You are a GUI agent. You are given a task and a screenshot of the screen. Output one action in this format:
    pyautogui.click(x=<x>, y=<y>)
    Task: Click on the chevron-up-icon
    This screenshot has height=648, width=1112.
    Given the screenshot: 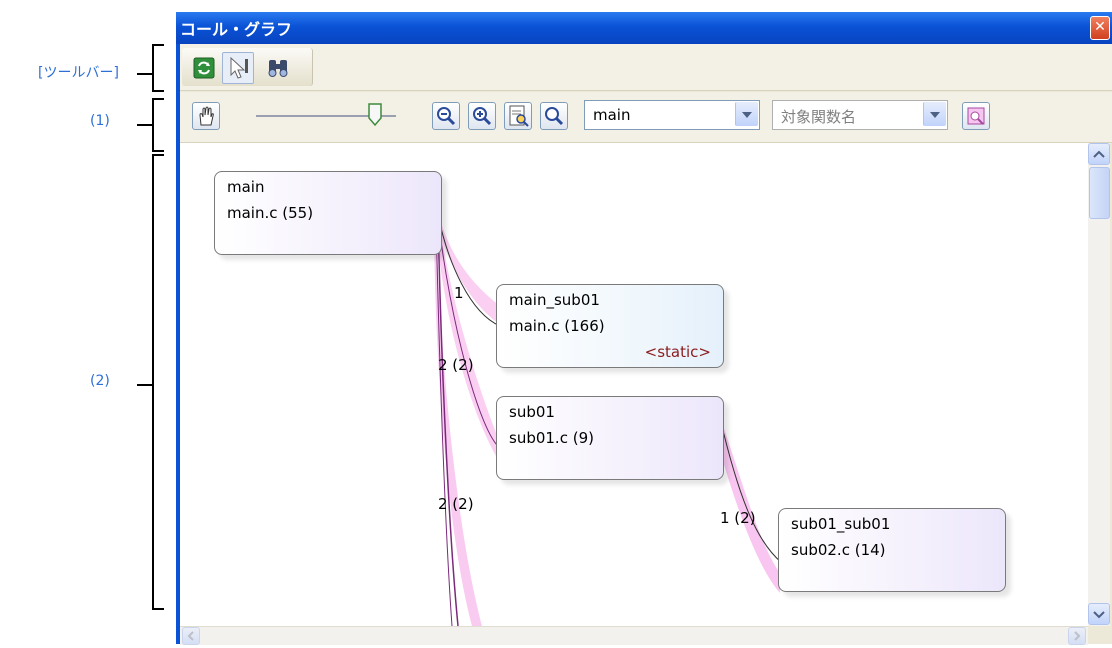 What is the action you would take?
    pyautogui.click(x=1099, y=154)
    